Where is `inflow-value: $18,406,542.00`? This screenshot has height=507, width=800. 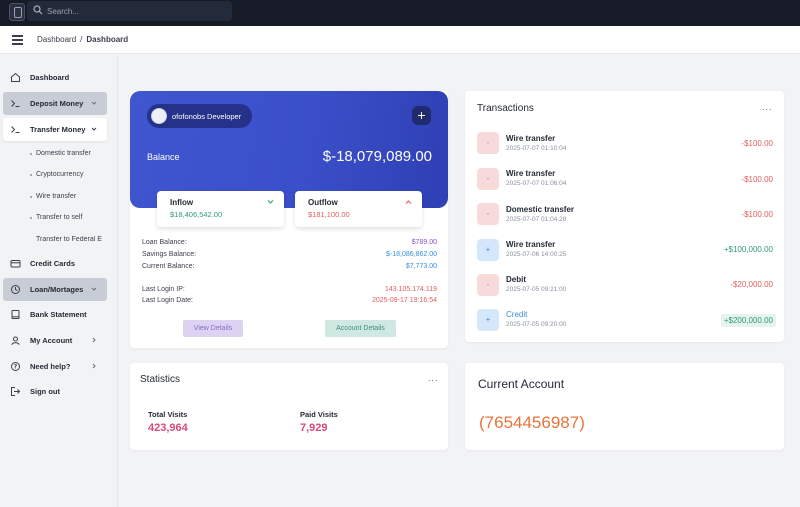 inflow-value: $18,406,542.00 is located at coordinates (196, 214).